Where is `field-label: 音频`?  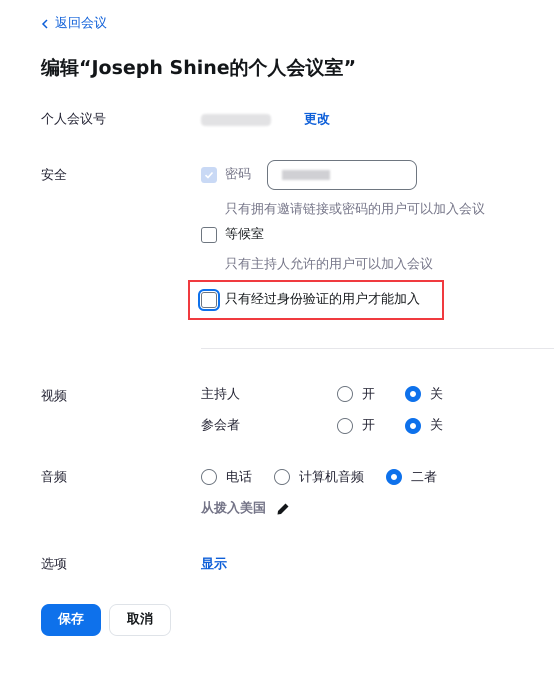 field-label: 音频 is located at coordinates (54, 477).